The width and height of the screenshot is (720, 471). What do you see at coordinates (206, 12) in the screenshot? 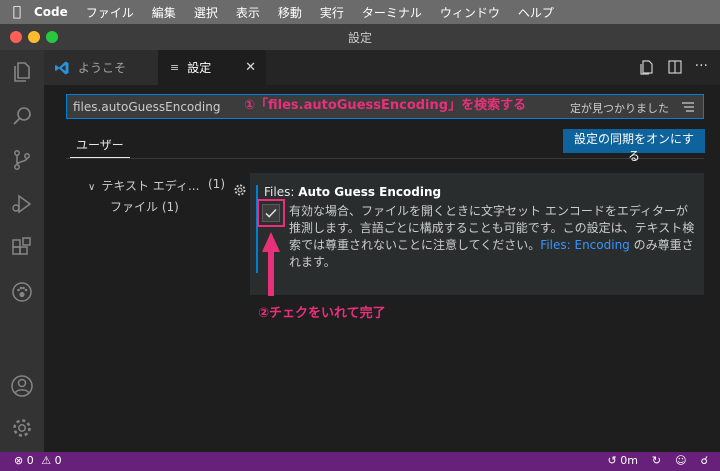
I see `menu-selection: 選択` at bounding box center [206, 12].